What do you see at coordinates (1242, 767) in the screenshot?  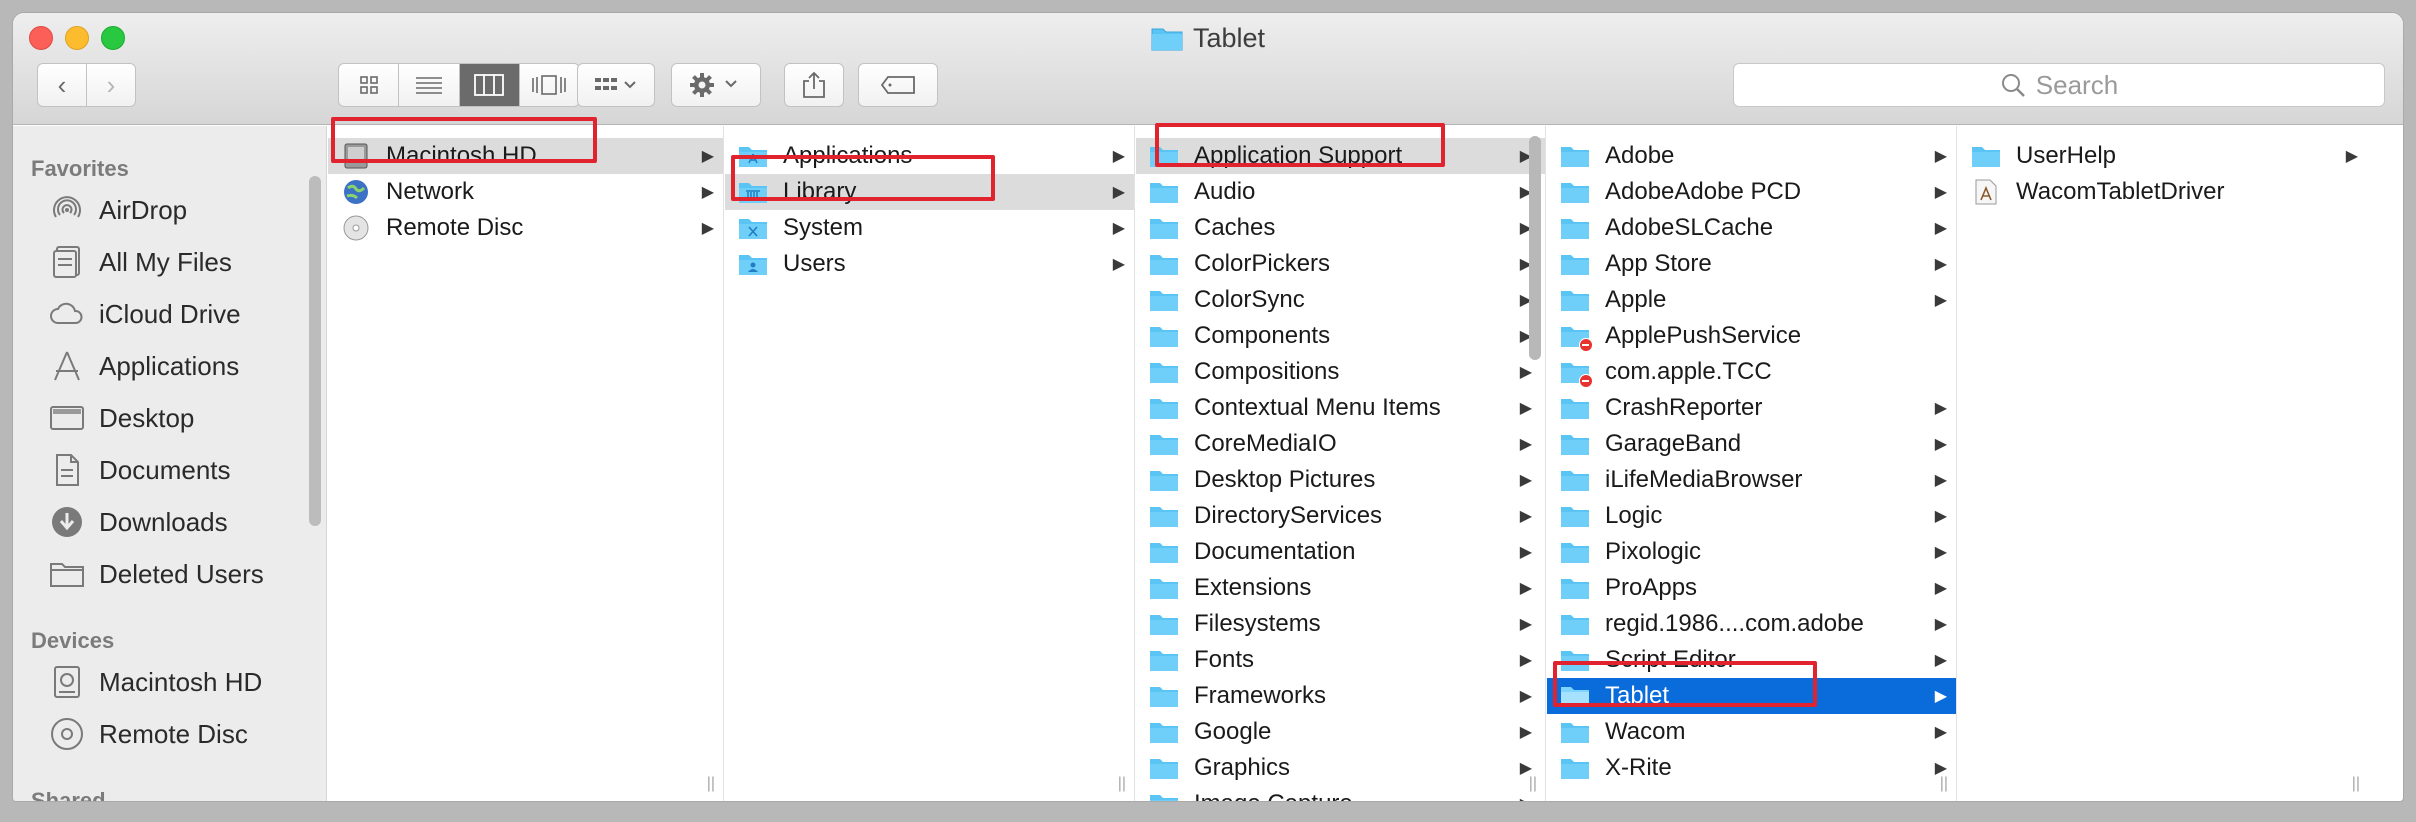 I see `list-item-label: Graphics` at bounding box center [1242, 767].